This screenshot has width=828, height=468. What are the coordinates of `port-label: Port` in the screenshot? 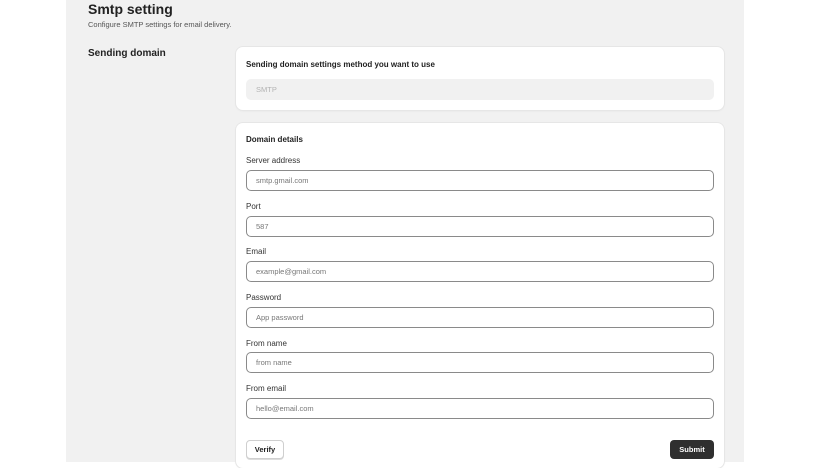 It's located at (253, 206).